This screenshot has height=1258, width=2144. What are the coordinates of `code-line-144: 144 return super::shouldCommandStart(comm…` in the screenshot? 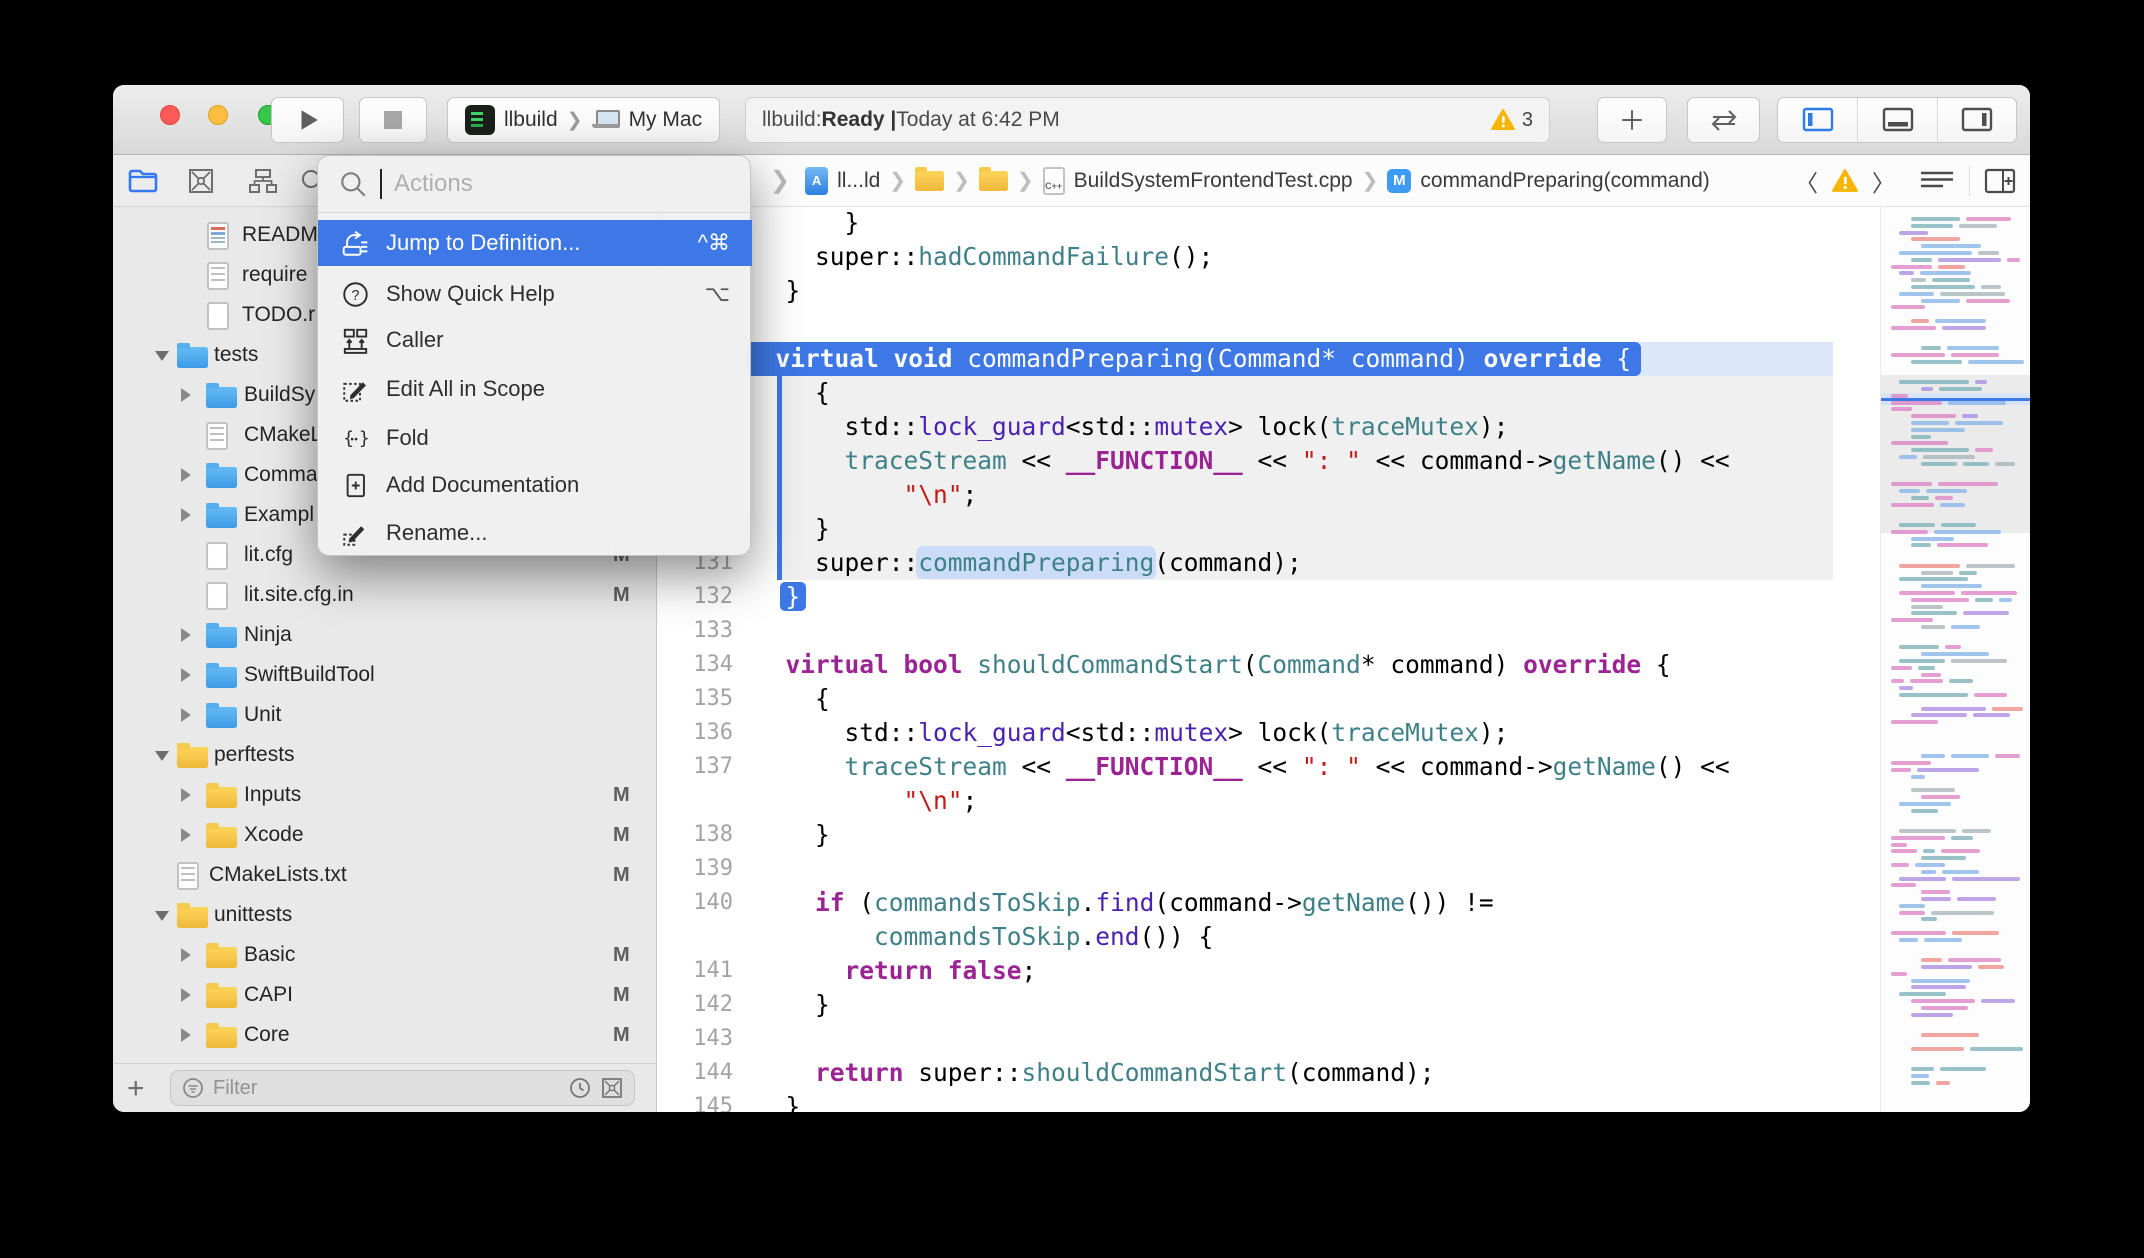 It's located at (1269, 1073).